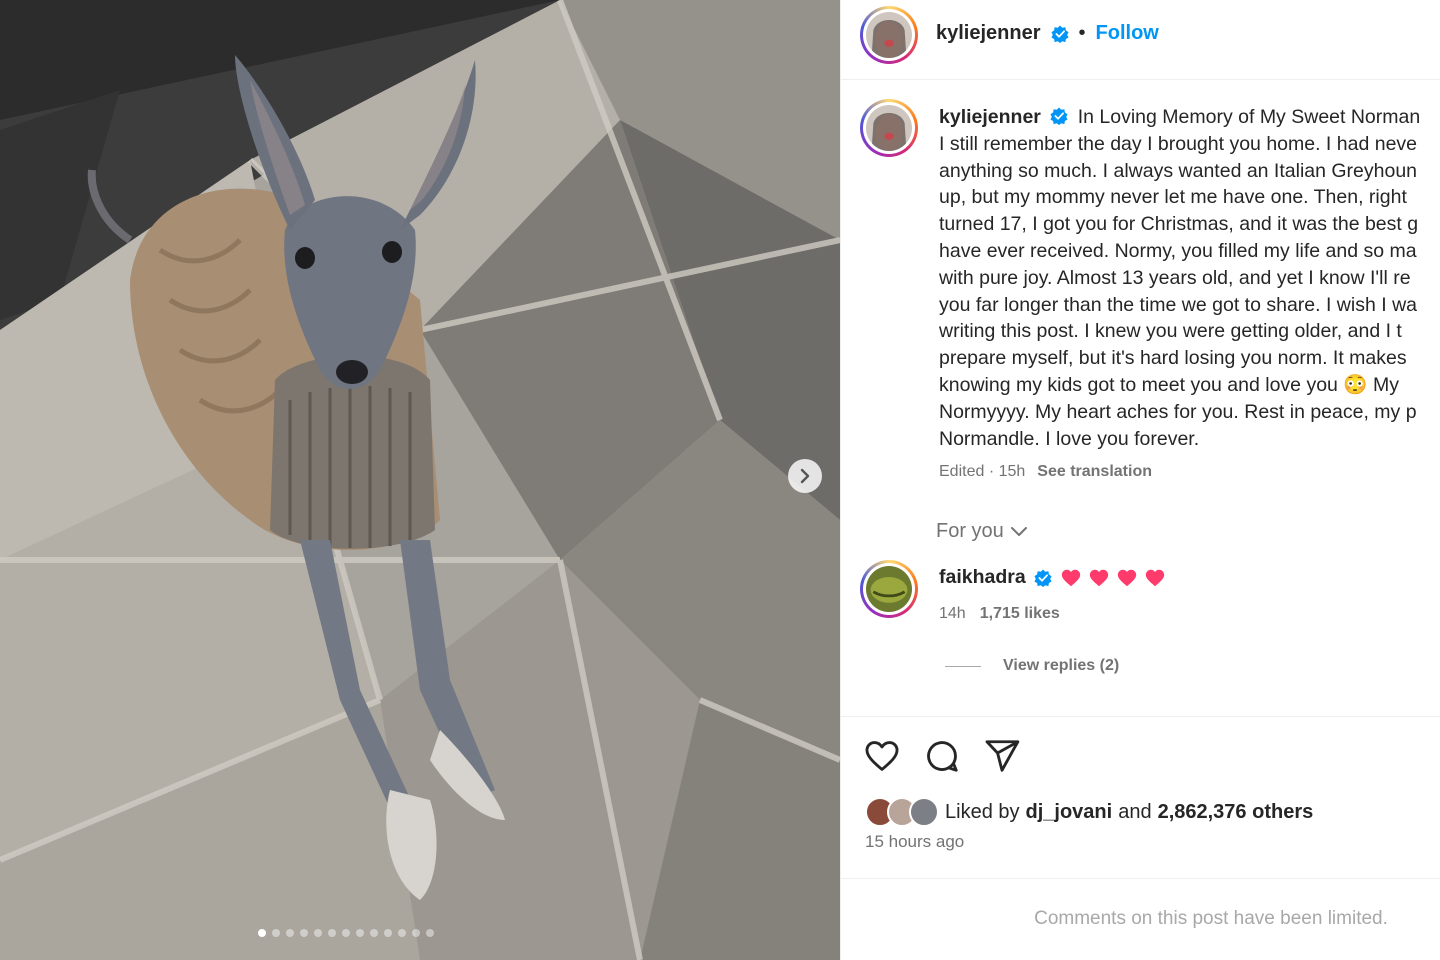 The image size is (1440, 960). What do you see at coordinates (903, 812) in the screenshot?
I see `liker-avatars` at bounding box center [903, 812].